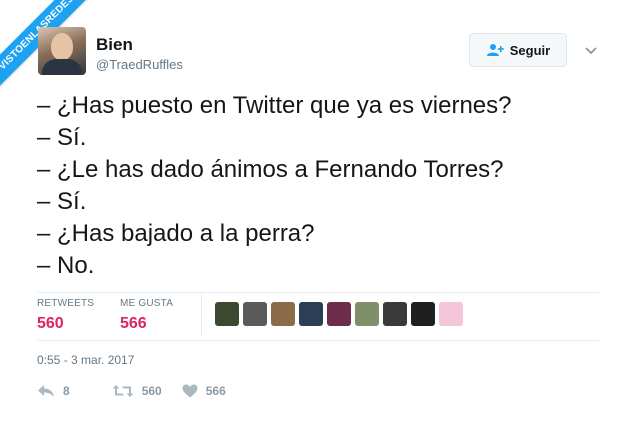 The width and height of the screenshot is (643, 422). Describe the element at coordinates (318, 340) in the screenshot. I see `stats-bottom-divider` at that location.